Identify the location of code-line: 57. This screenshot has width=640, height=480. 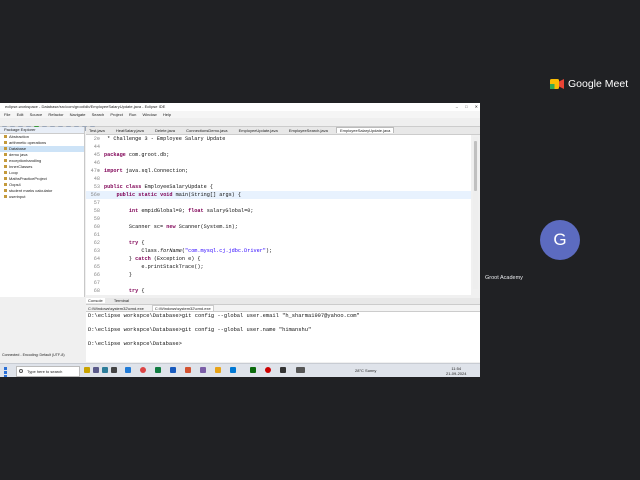
(278, 203).